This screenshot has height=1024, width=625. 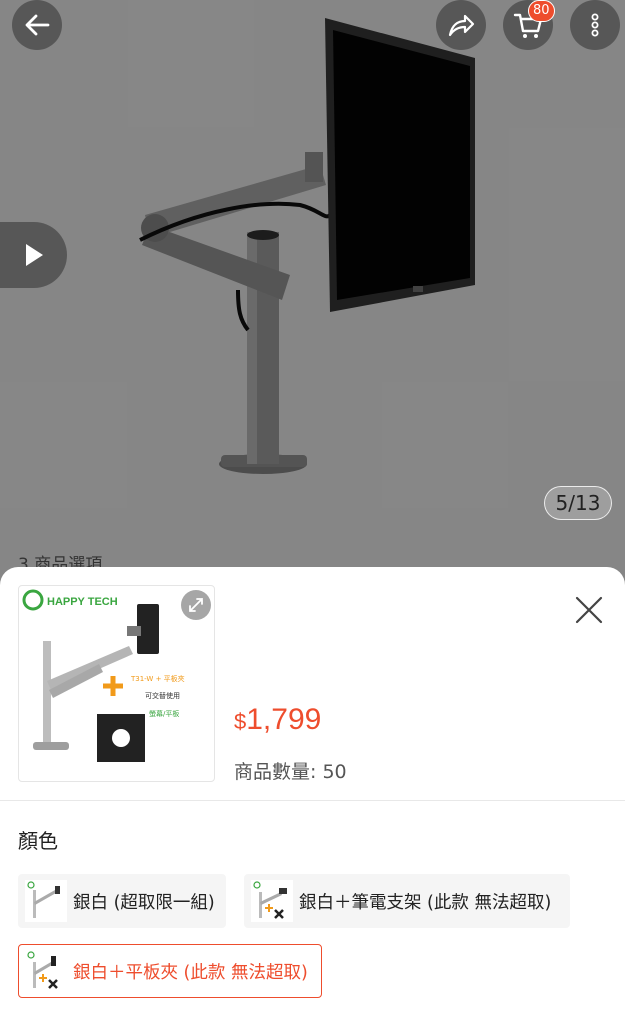 I want to click on image-page-counter: 5/13, so click(x=578, y=503).